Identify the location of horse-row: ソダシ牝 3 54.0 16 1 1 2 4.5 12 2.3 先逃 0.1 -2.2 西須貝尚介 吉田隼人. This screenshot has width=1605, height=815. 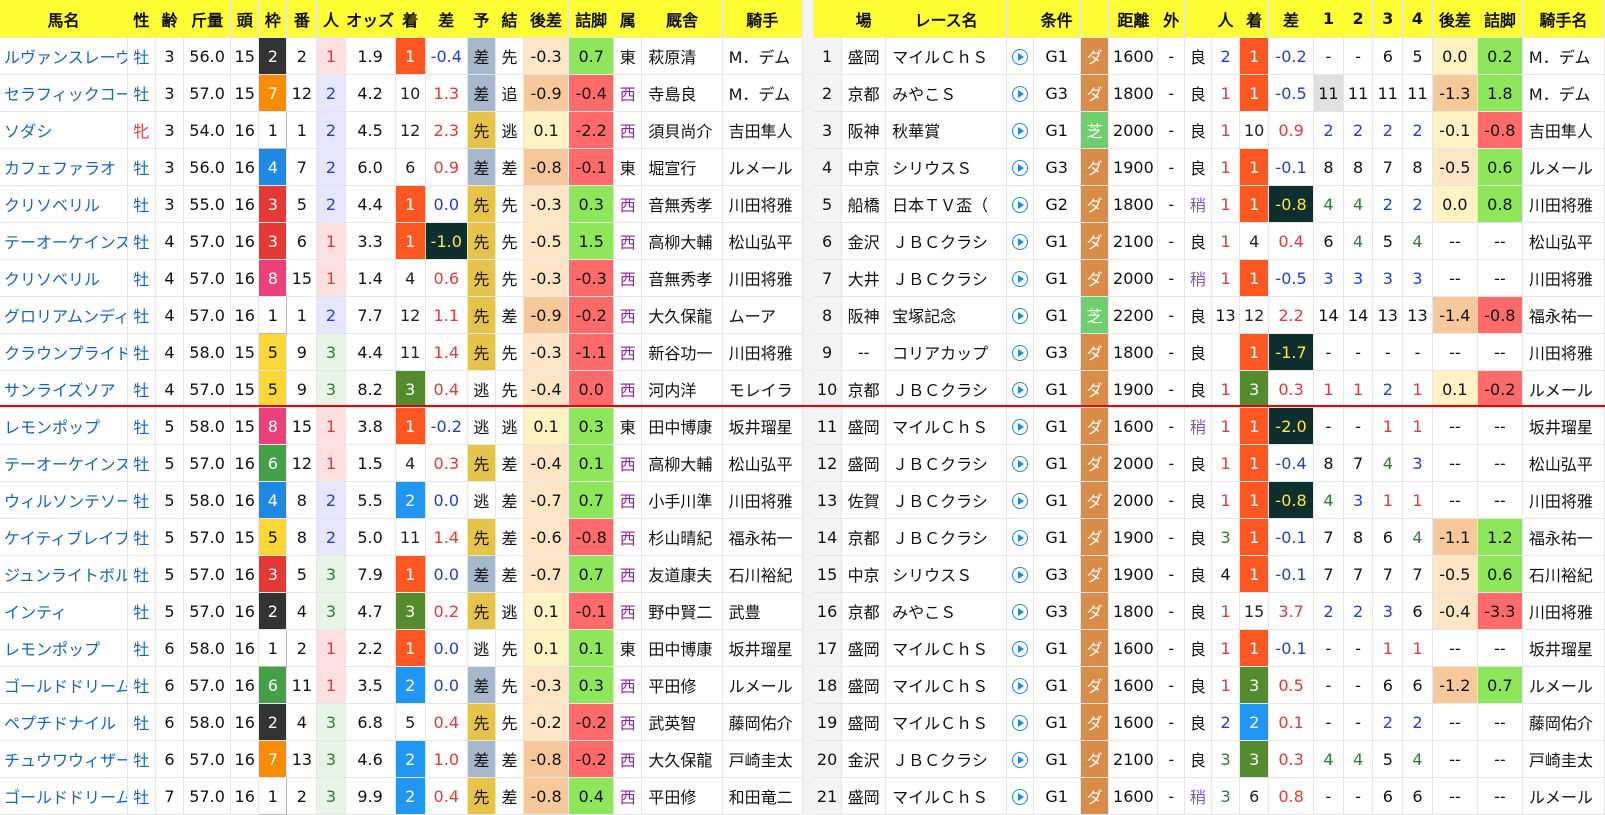
(402, 130).